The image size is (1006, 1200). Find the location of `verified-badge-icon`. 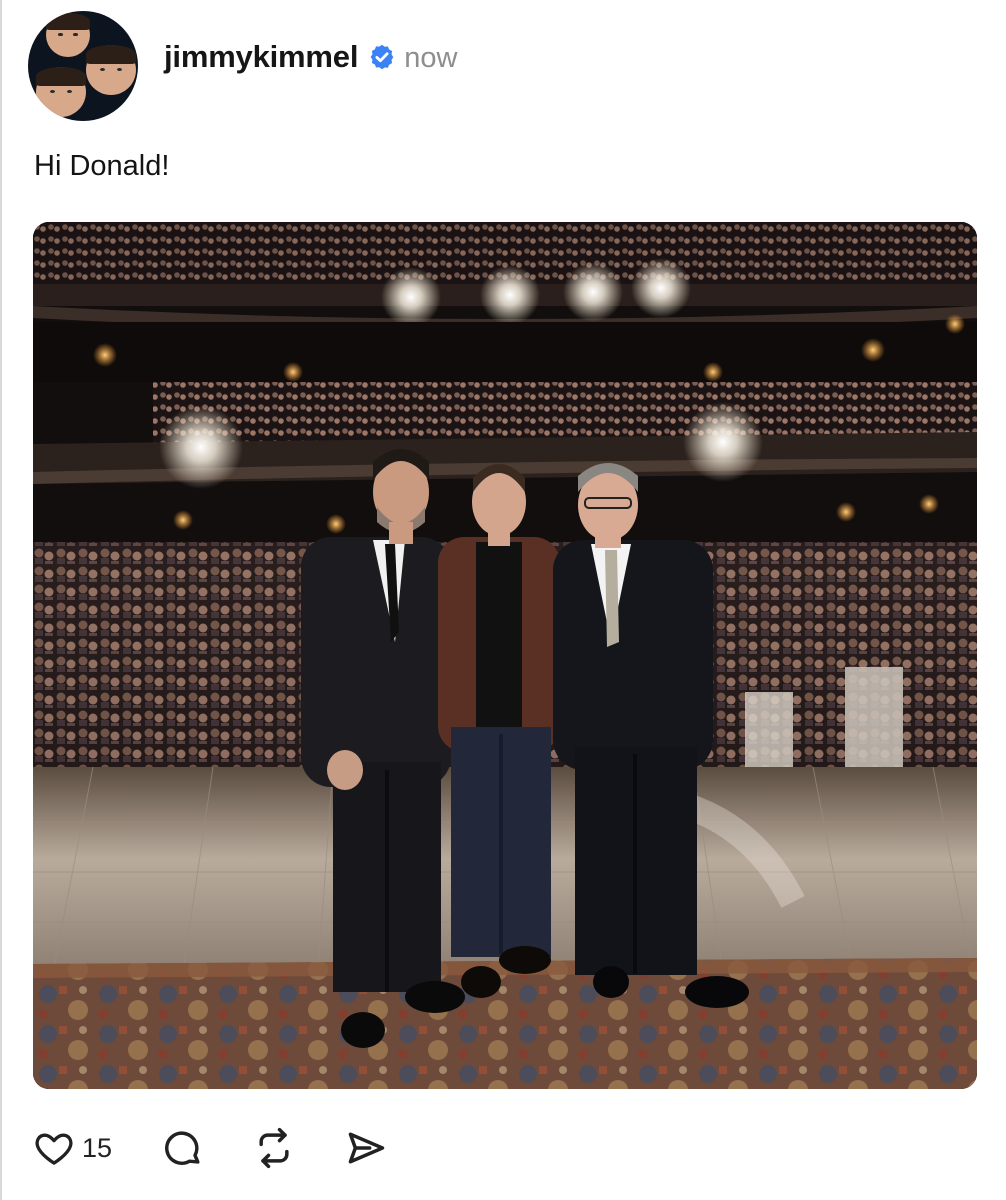

verified-badge-icon is located at coordinates (382, 57).